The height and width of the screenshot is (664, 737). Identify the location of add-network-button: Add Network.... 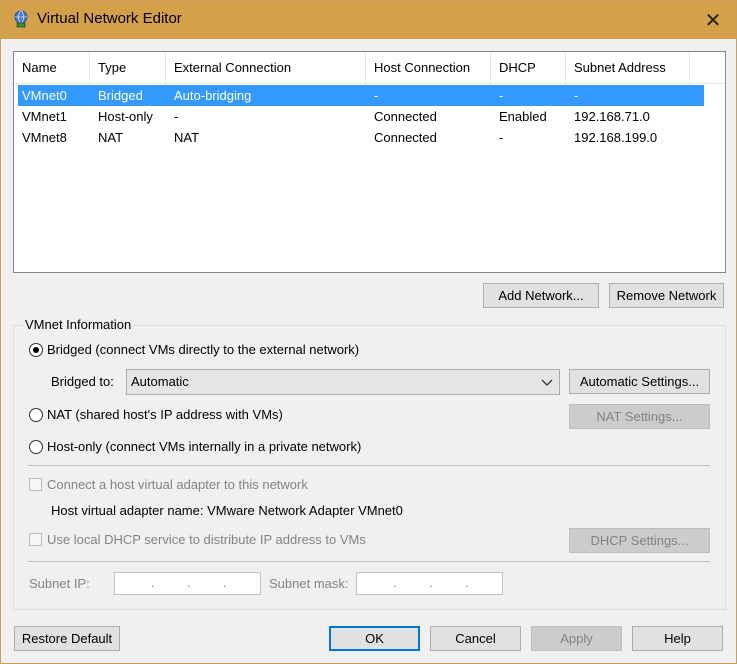
(541, 295).